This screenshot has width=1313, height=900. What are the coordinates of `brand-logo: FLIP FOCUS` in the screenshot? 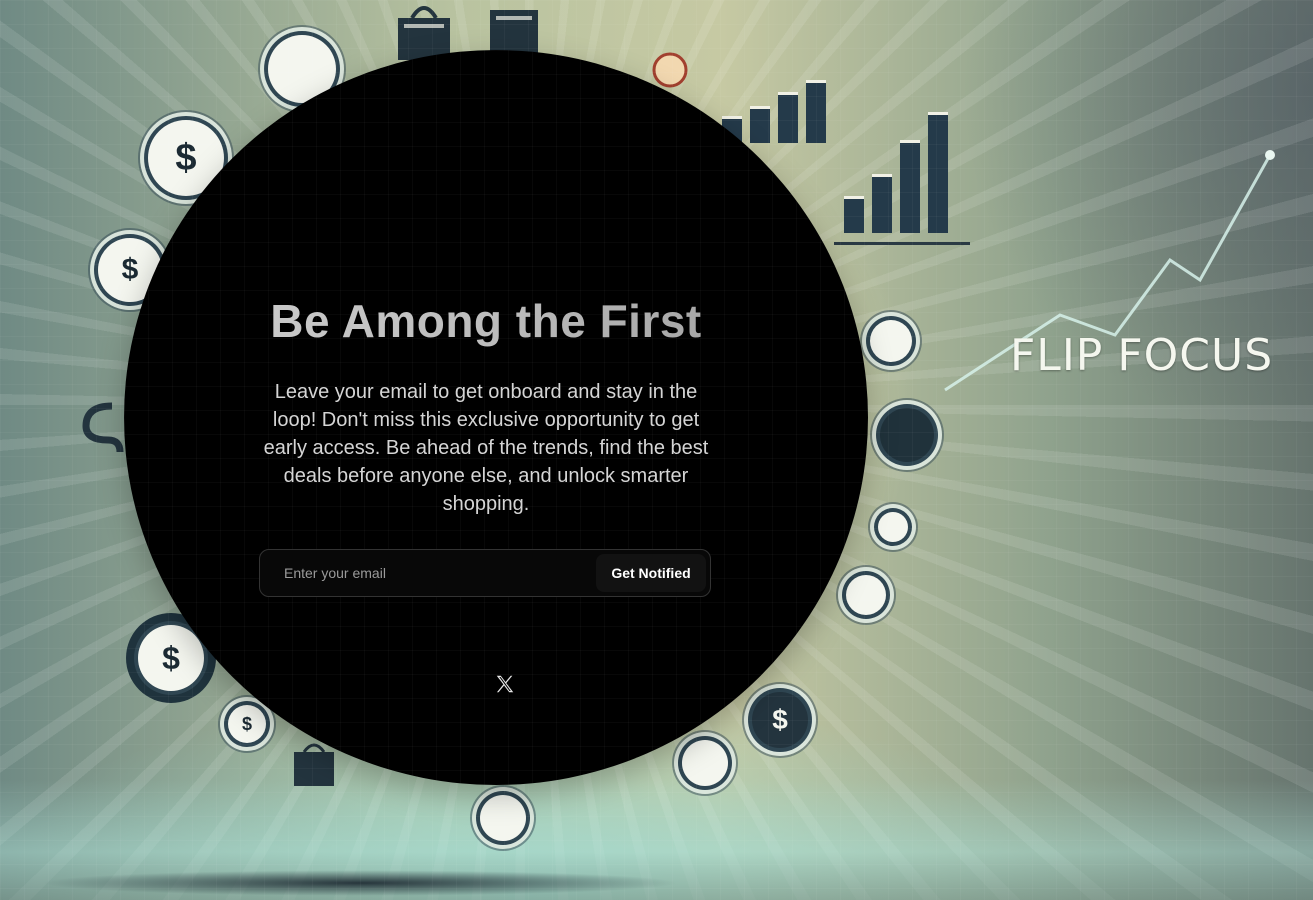 It's located at (1141, 355).